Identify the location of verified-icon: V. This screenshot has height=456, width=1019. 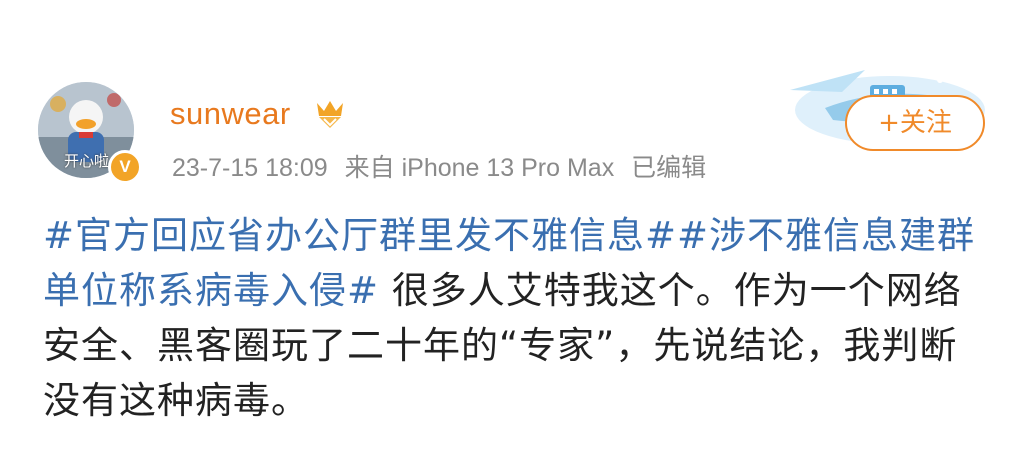
(125, 167).